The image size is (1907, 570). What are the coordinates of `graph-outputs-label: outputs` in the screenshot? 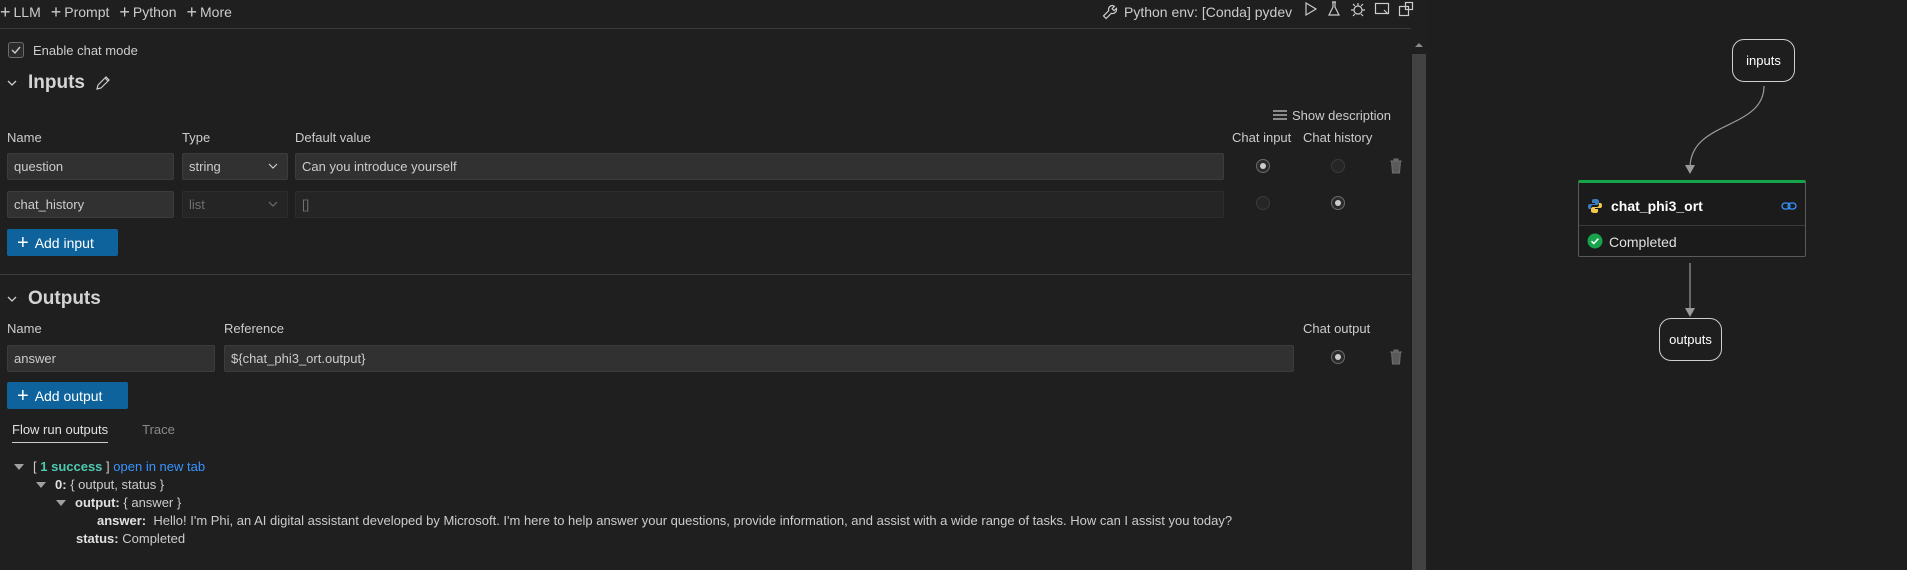 It's located at (1690, 339).